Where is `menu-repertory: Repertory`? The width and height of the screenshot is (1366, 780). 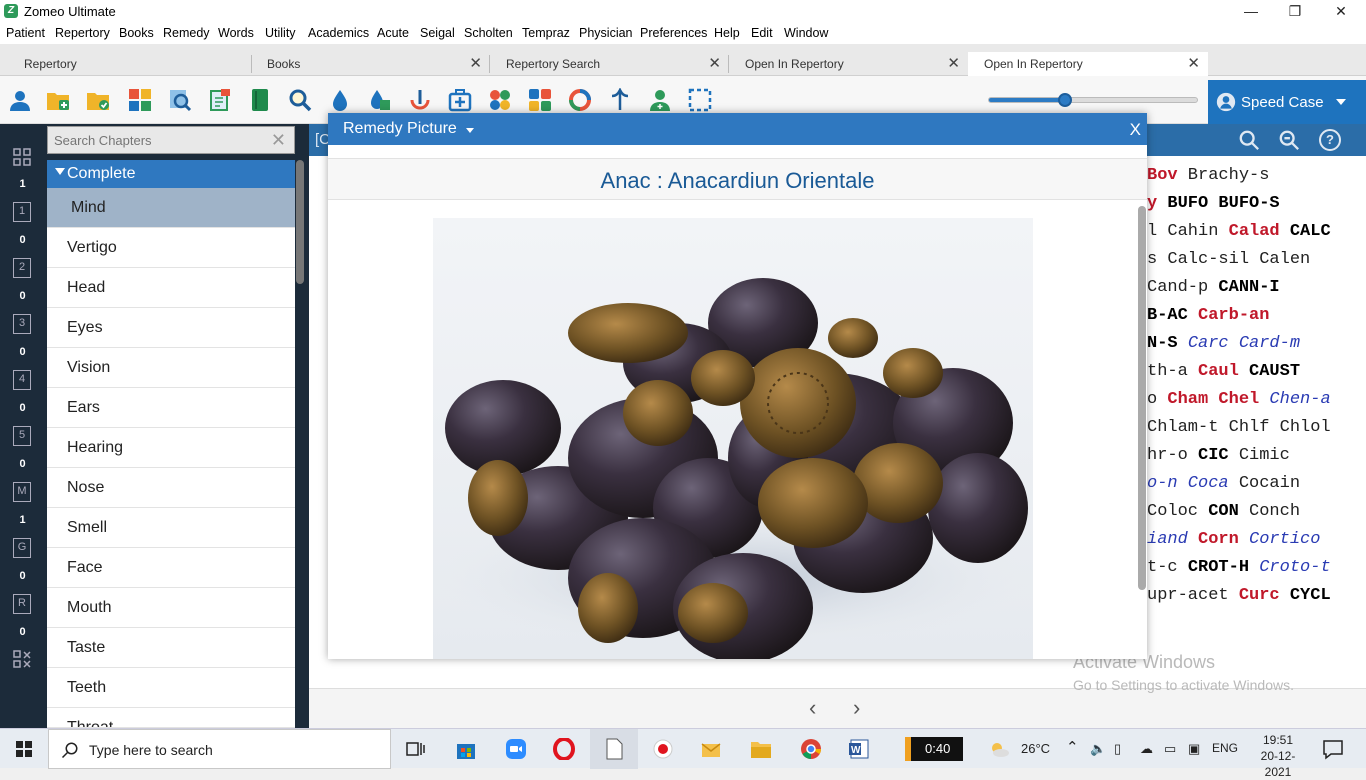 menu-repertory: Repertory is located at coordinates (82, 33).